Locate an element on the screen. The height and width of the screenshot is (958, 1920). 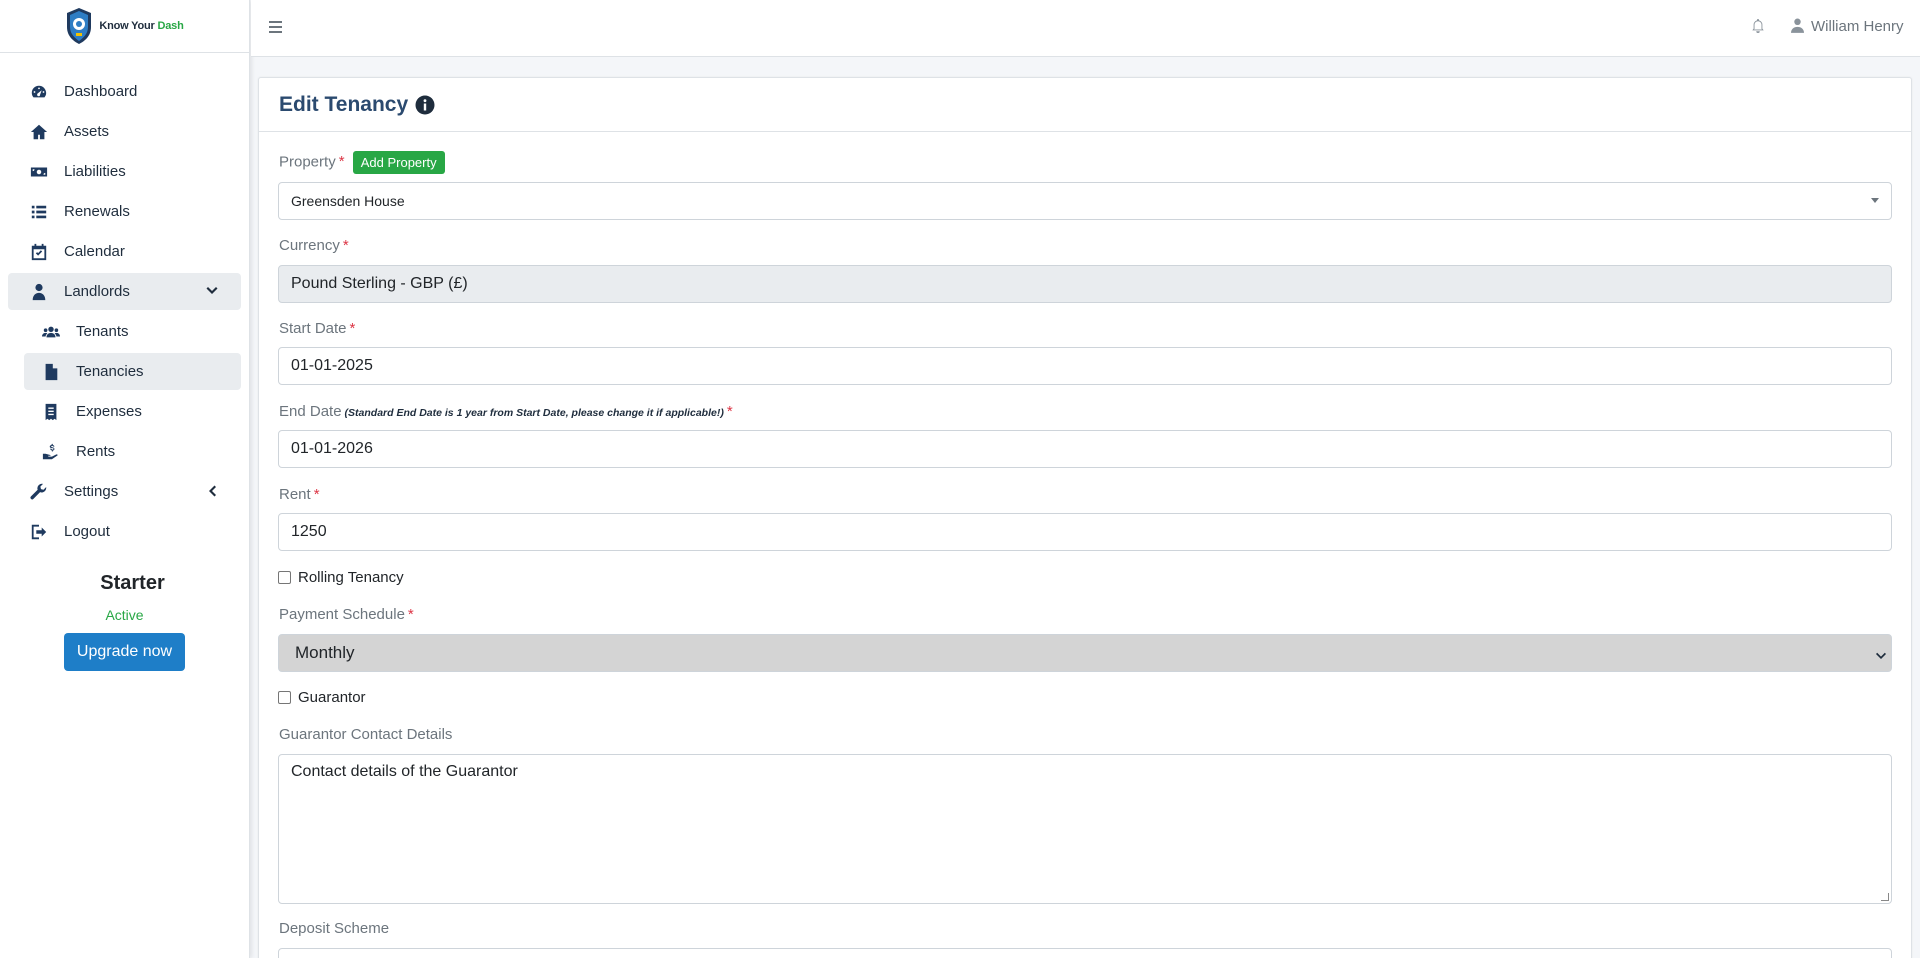
sidebar-item-label: Liabilities is located at coordinates (95, 171).